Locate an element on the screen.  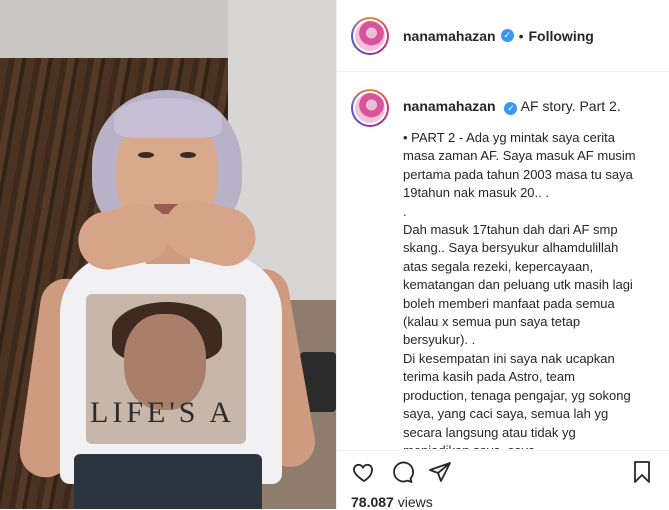
person-eye-right is located at coordinates (188, 155).